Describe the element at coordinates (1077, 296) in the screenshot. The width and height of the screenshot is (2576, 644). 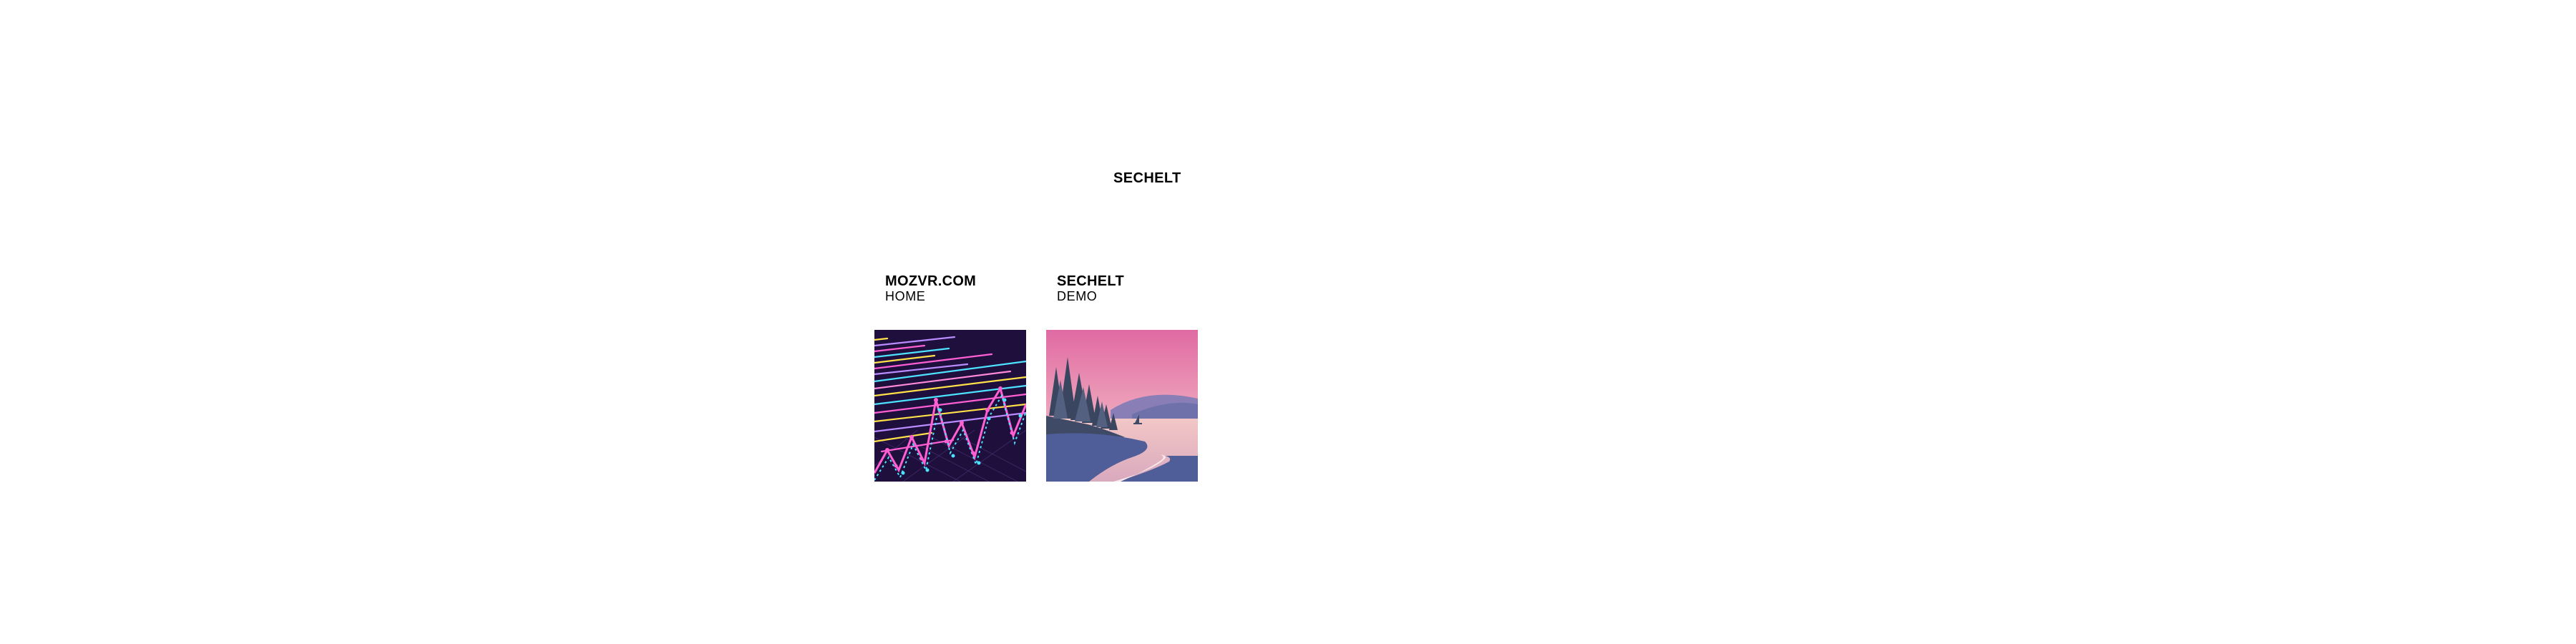
I see `card-subtitle: DEMO` at that location.